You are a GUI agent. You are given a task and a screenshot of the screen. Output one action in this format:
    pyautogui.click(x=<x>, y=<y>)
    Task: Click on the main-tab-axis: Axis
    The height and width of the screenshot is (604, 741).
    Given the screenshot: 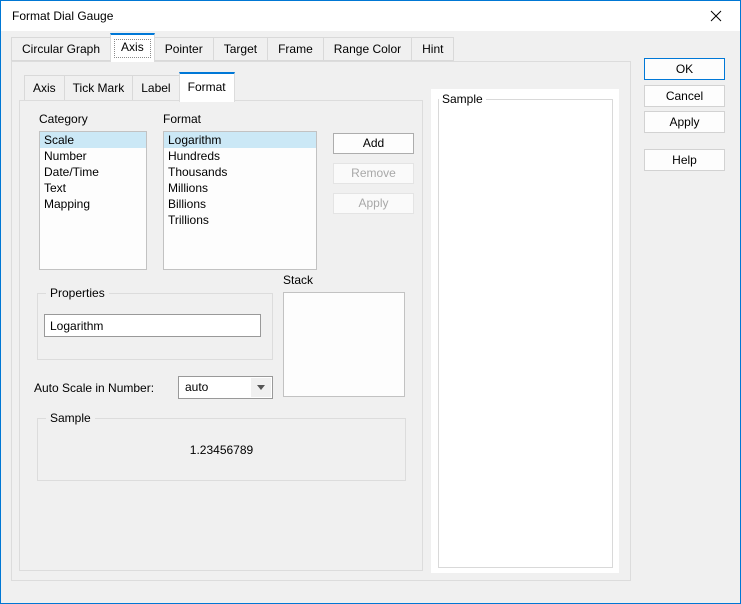 What is the action you would take?
    pyautogui.click(x=132, y=47)
    